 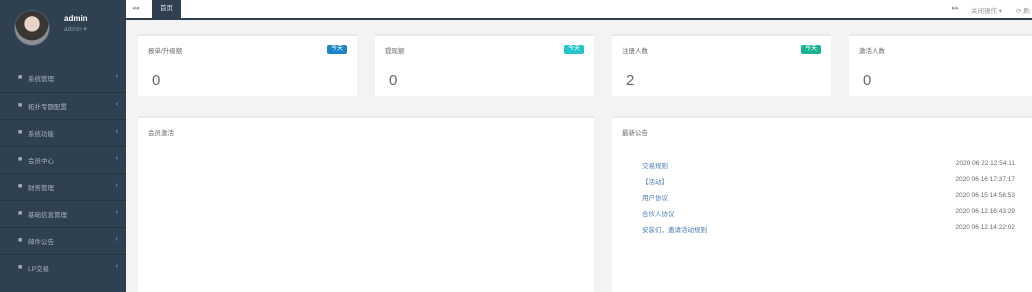 I want to click on sidebar-item: ■ LP交易 ‹, so click(x=63, y=267).